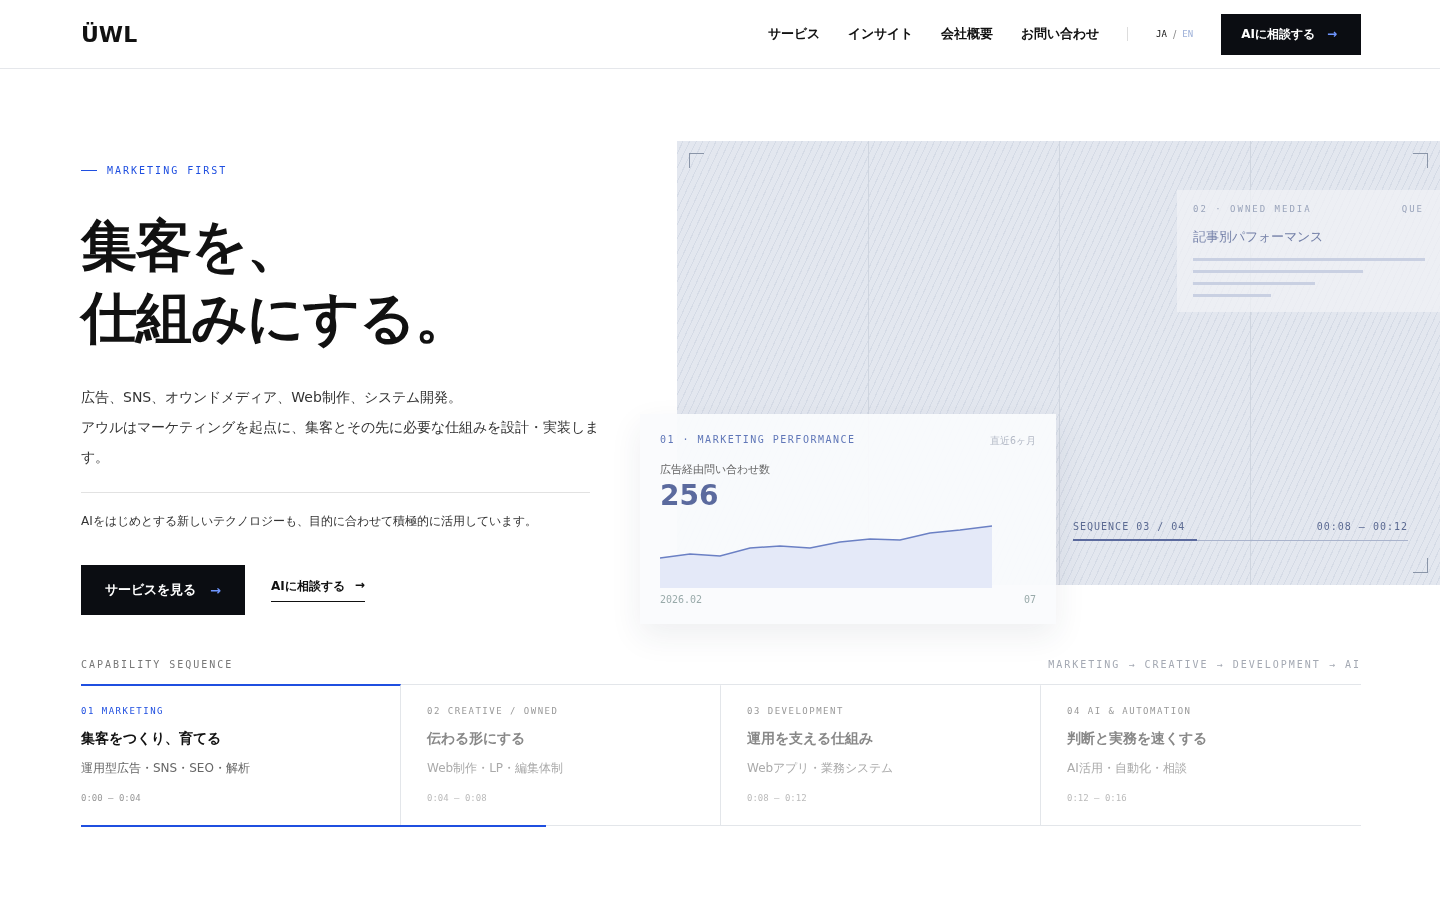 This screenshot has height=900, width=1440. What do you see at coordinates (1291, 34) in the screenshot?
I see `consult-button: AIに相談する →` at bounding box center [1291, 34].